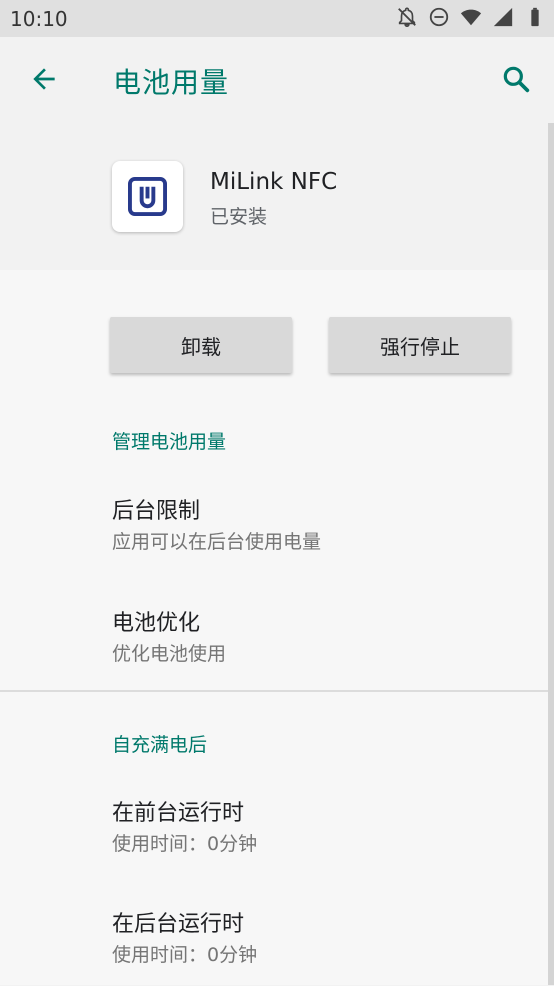 The width and height of the screenshot is (554, 986). What do you see at coordinates (277, 81) in the screenshot?
I see `app-bar: 电池用量` at bounding box center [277, 81].